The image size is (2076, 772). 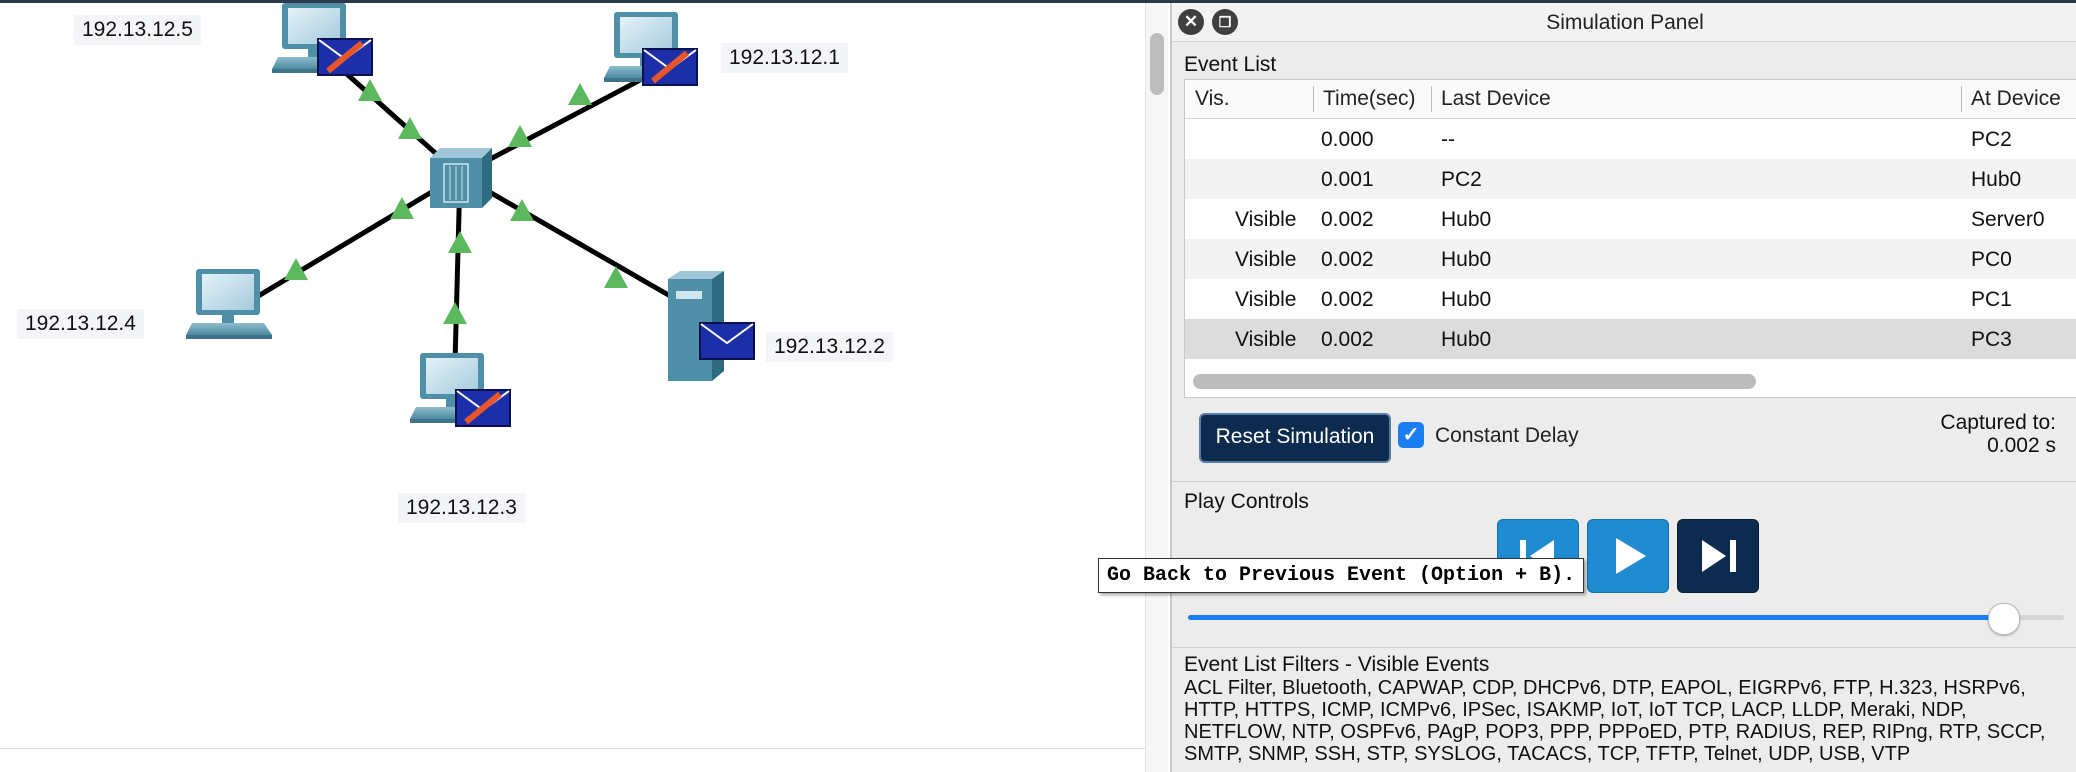 I want to click on play-icon, so click(x=1631, y=556).